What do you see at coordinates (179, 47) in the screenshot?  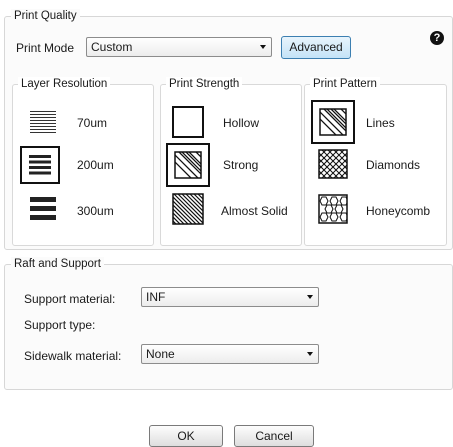 I see `print-mode-select: Custom` at bounding box center [179, 47].